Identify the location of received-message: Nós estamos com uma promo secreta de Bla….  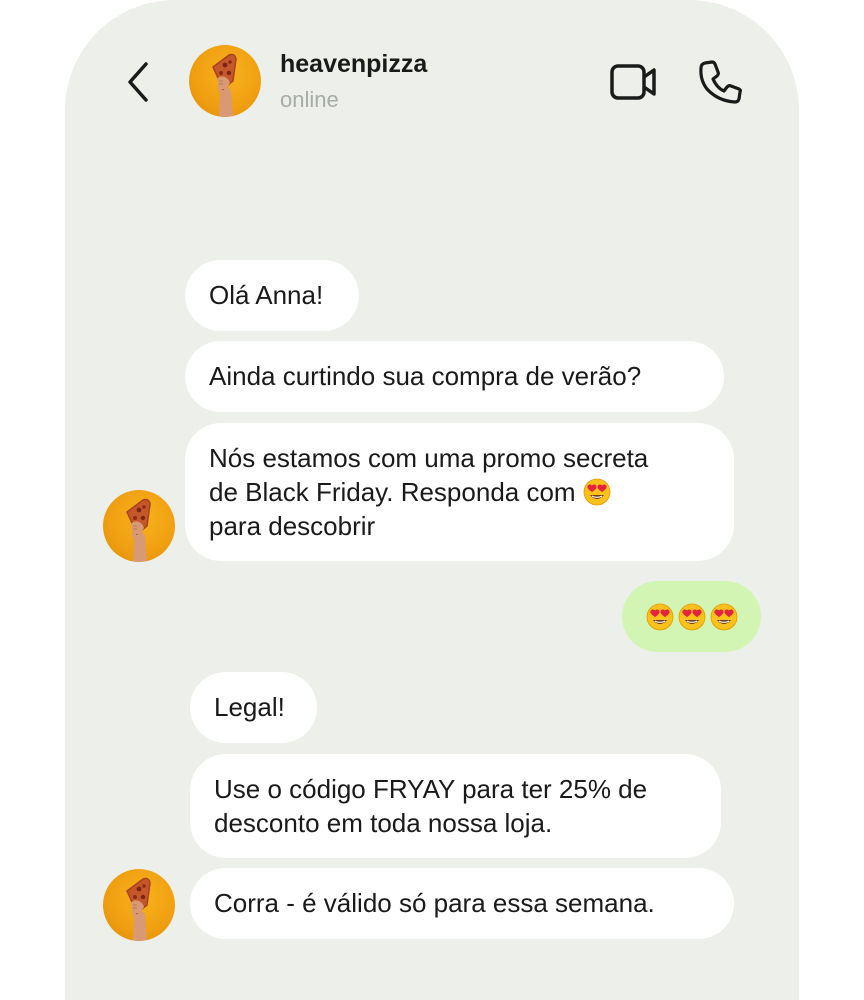
(459, 492).